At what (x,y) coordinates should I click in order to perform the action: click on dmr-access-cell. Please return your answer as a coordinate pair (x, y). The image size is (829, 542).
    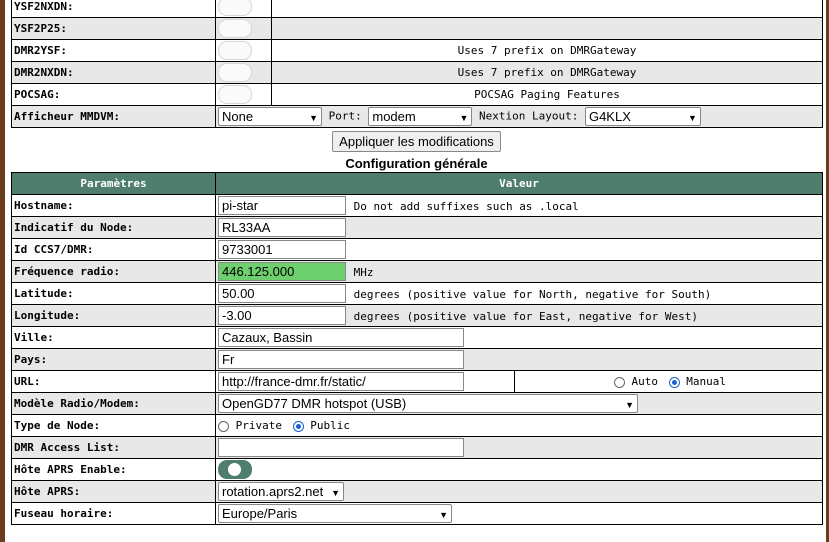
    Looking at the image, I should click on (519, 447).